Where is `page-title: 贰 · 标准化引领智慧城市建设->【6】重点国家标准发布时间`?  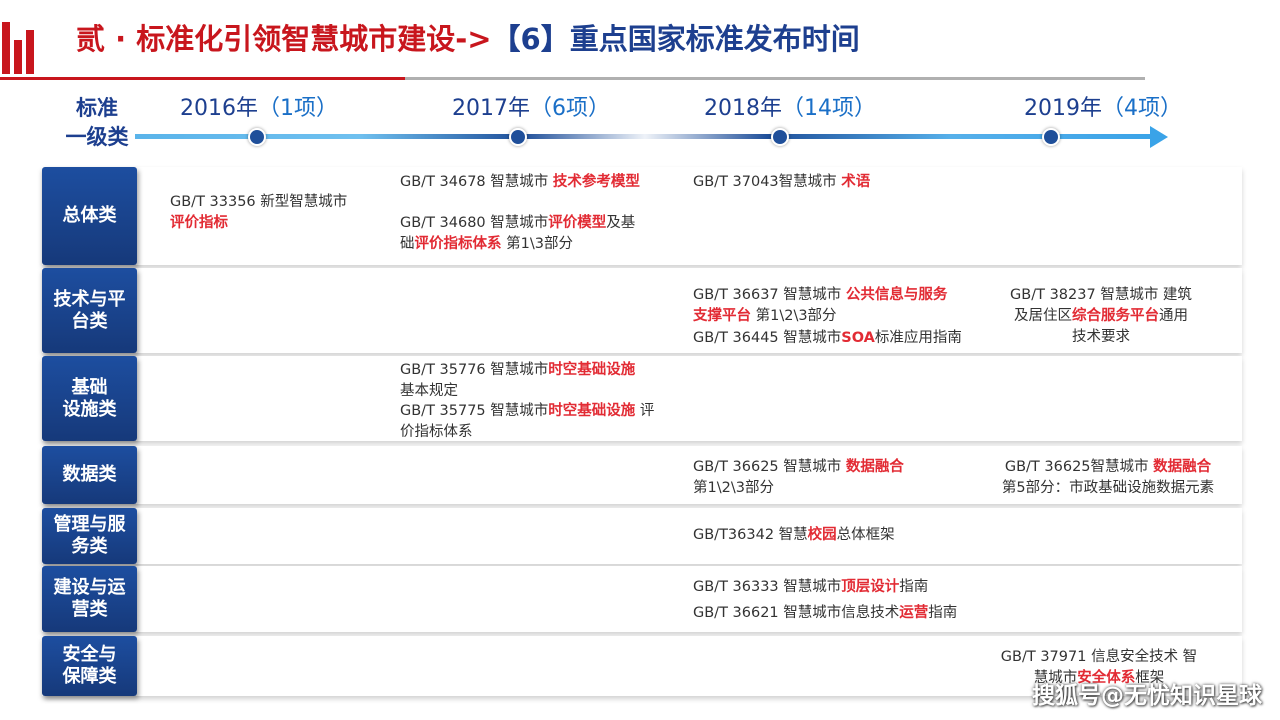 page-title: 贰 · 标准化引领智慧城市建设->【6】重点国家标准发布时间 is located at coordinates (468, 37).